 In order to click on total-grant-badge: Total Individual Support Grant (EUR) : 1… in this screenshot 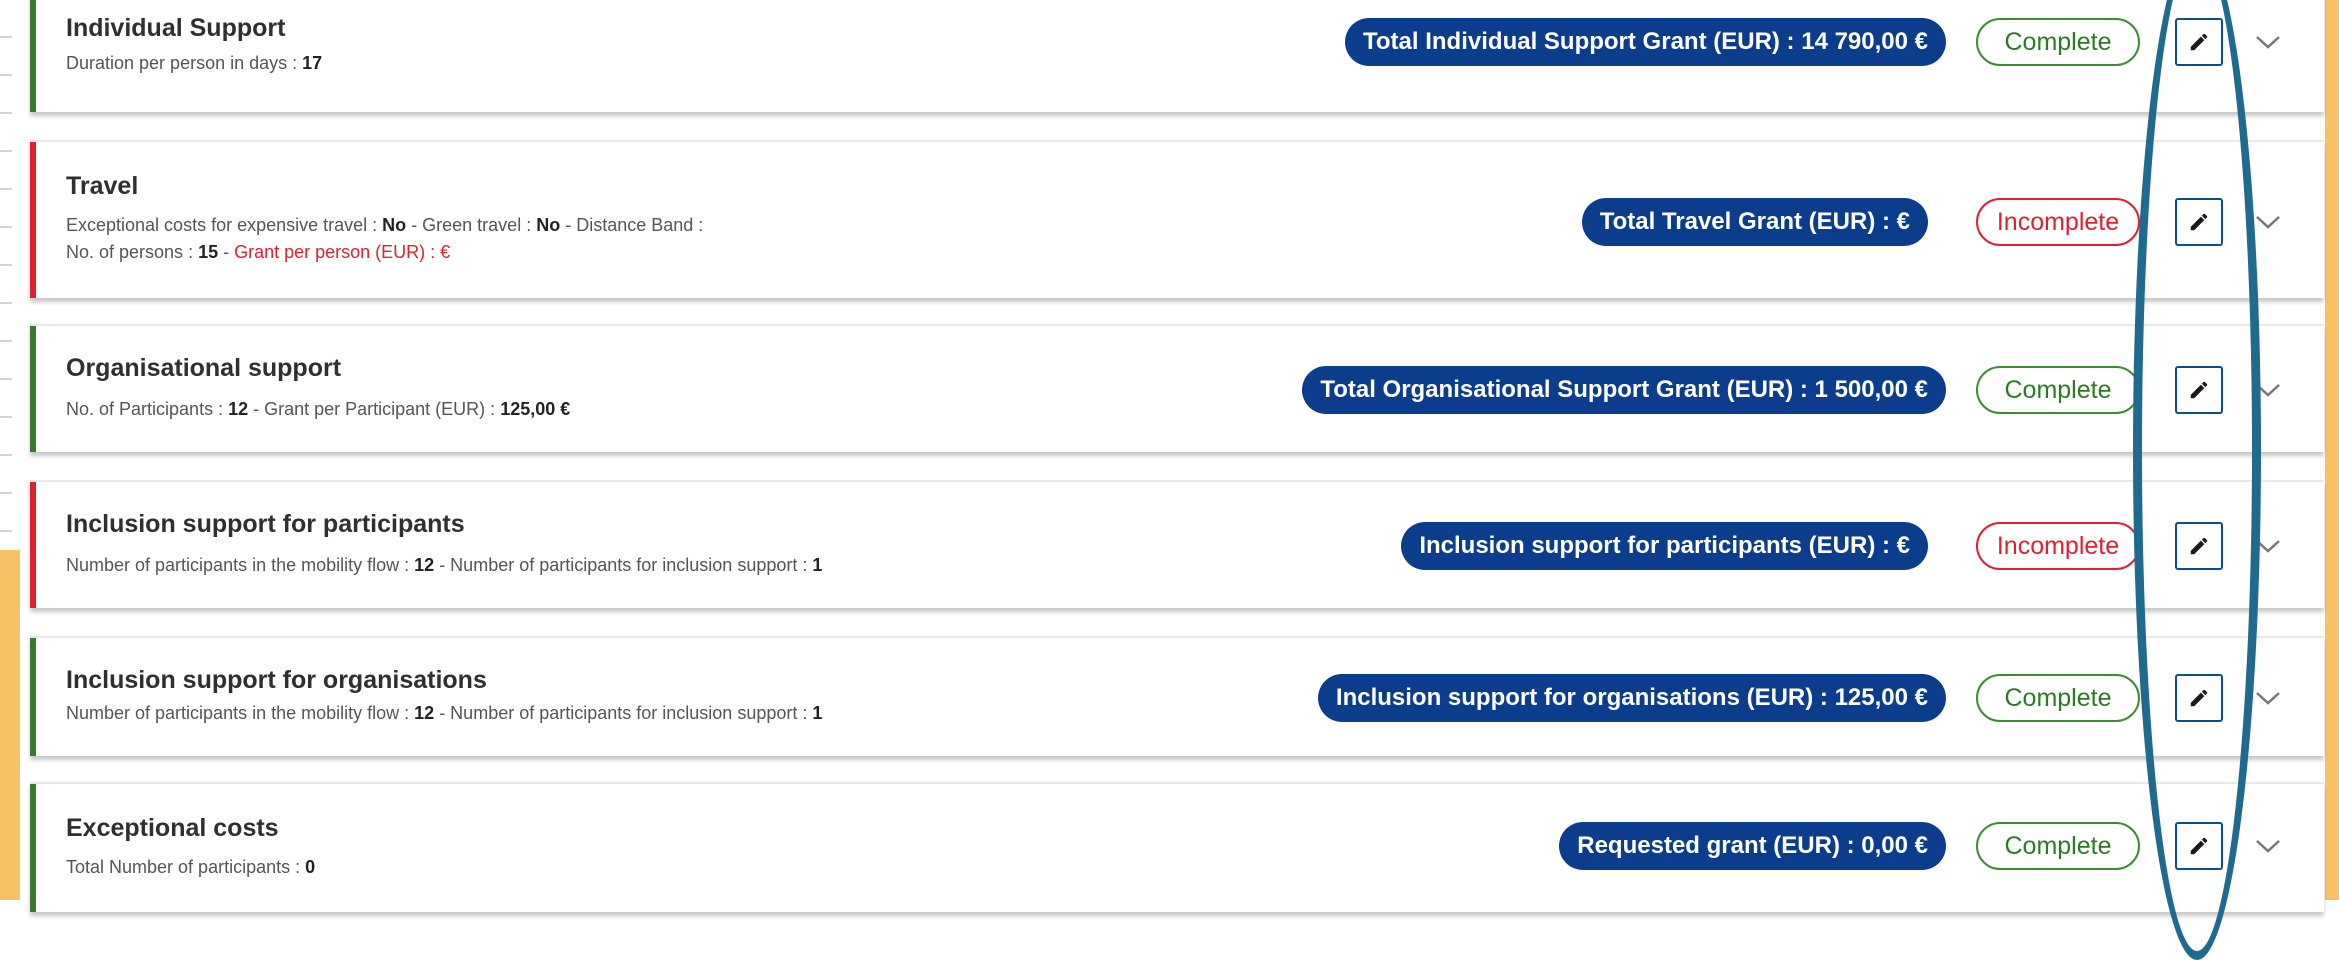, I will do `click(1645, 42)`.